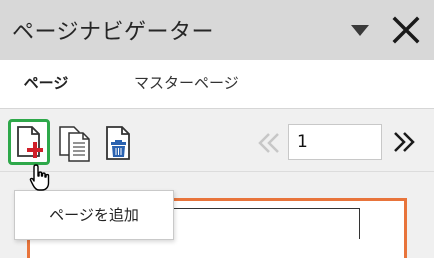 This screenshot has width=434, height=258. I want to click on triangle-down-icon, so click(360, 30).